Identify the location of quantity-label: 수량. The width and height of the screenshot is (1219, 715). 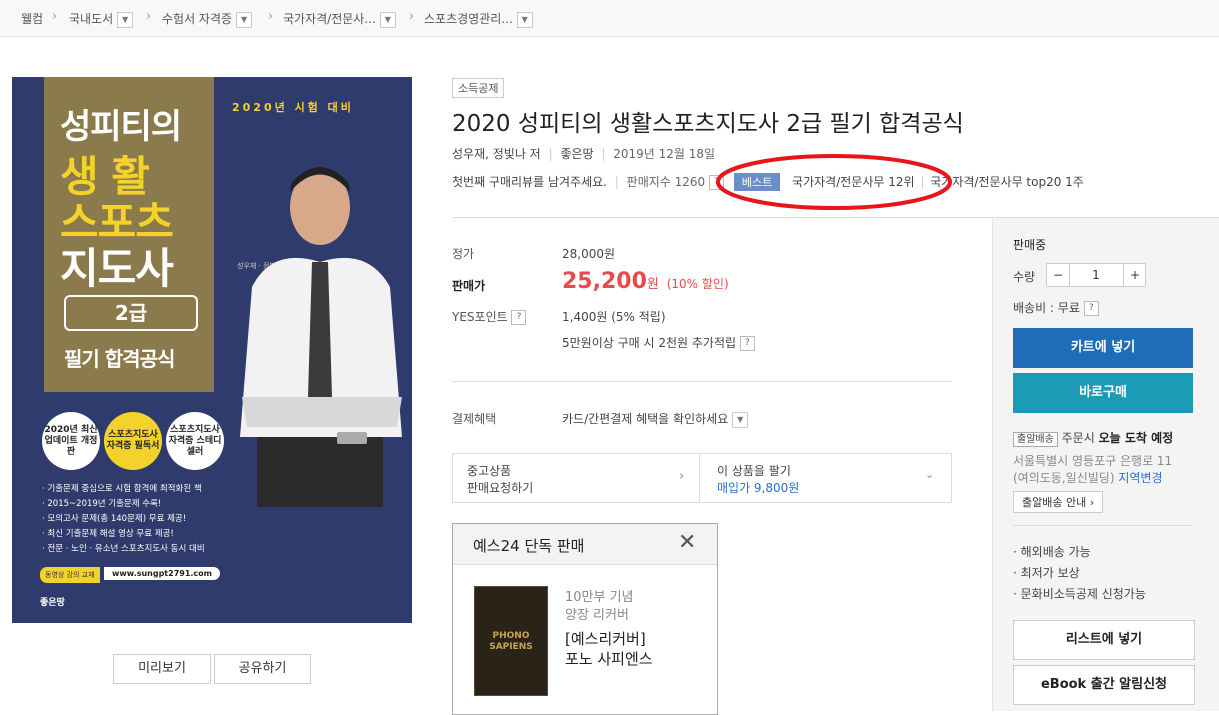
(1024, 277).